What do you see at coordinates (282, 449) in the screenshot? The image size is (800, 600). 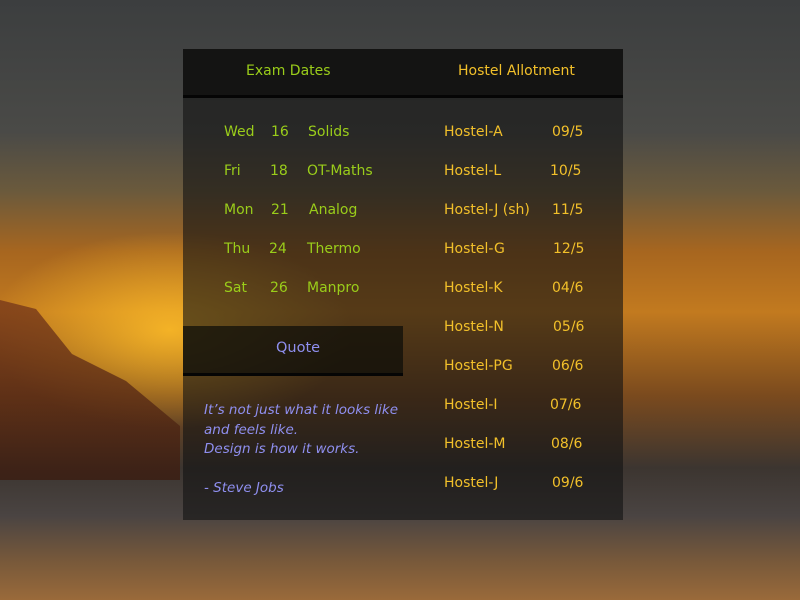 I see `quote-line: Design is how it works.` at bounding box center [282, 449].